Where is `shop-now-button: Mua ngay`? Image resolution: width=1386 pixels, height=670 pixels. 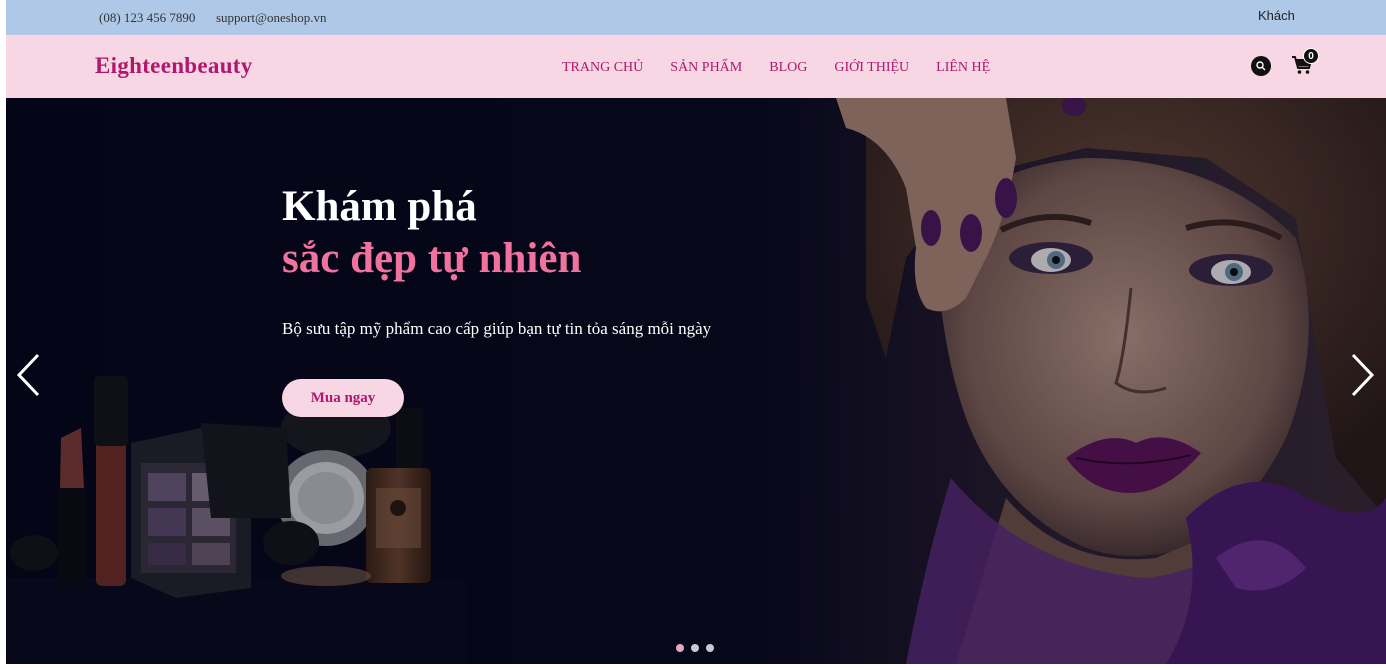 shop-now-button: Mua ngay is located at coordinates (343, 398).